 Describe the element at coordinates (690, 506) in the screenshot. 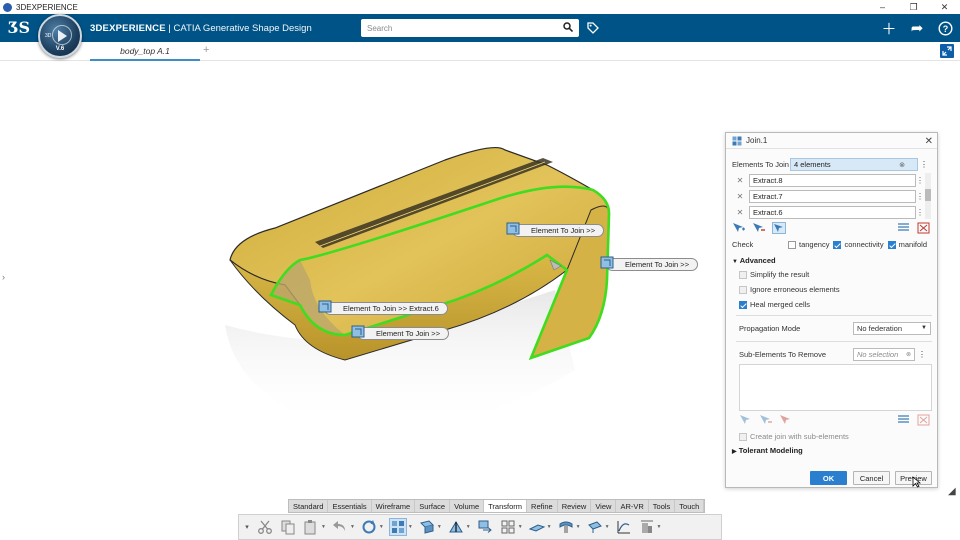

I see `tab-touch: Touch` at that location.